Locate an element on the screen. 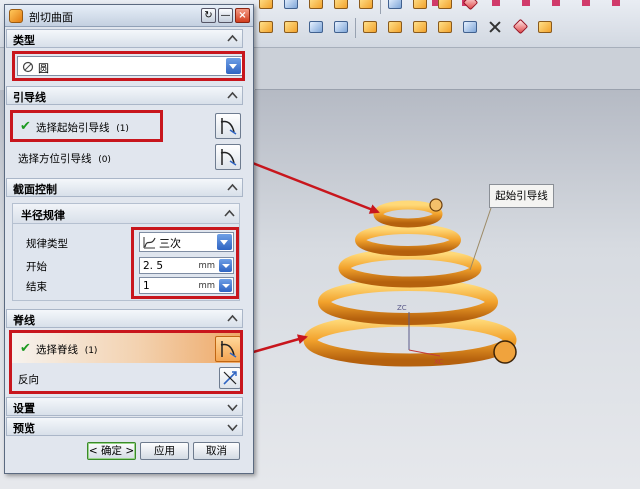  group-header-settings: 设置 is located at coordinates (124, 406).